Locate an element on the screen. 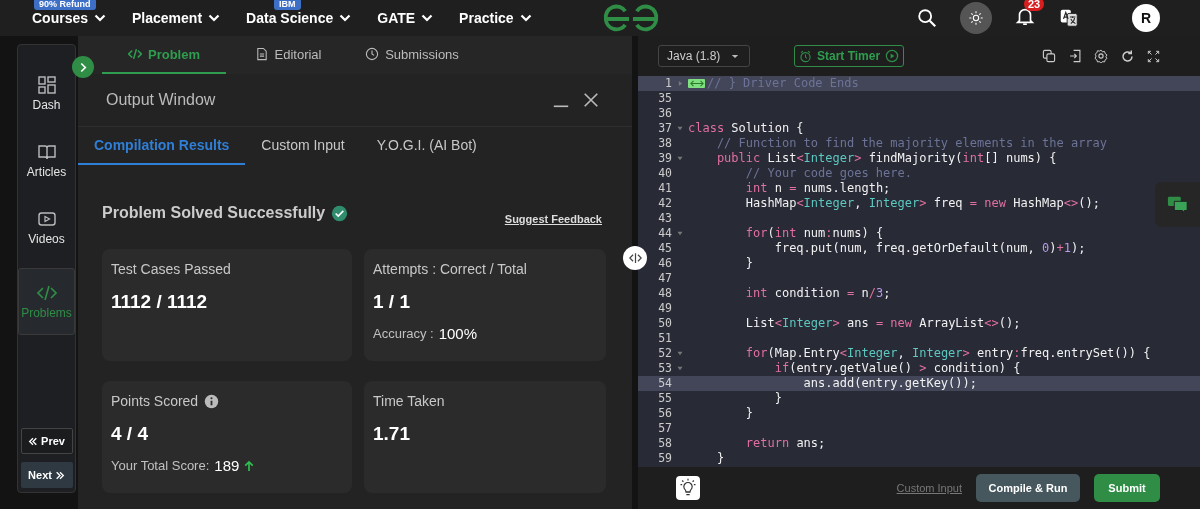  line-number: 53 is located at coordinates (664, 368).